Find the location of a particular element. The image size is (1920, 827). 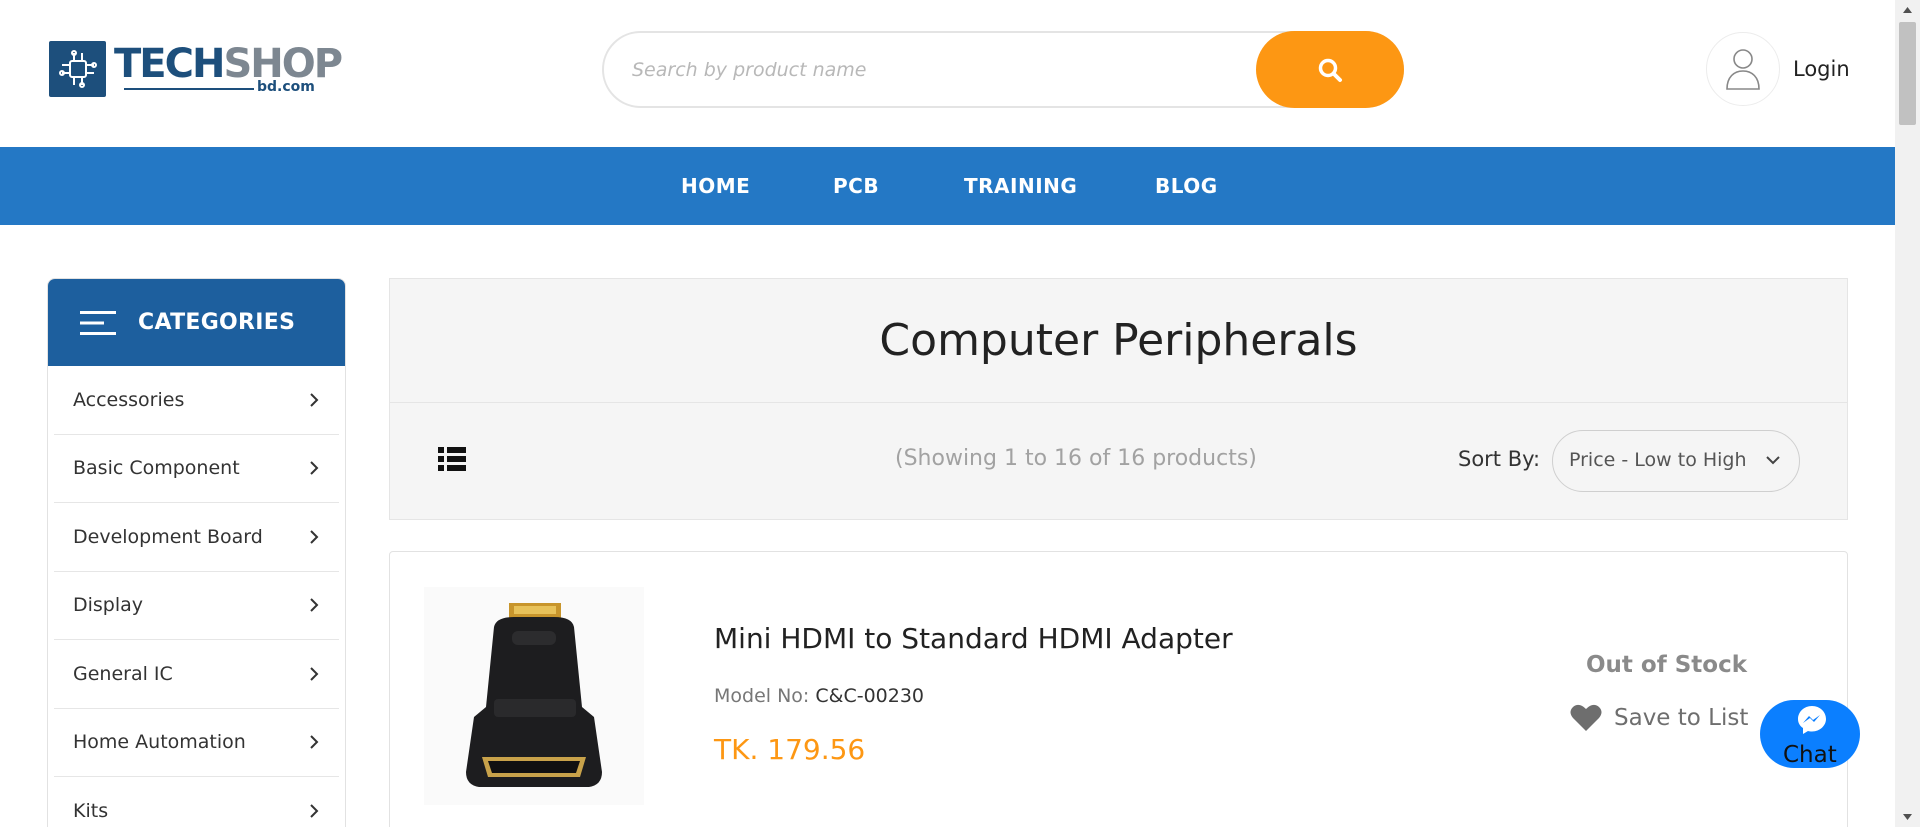

login-link: Login is located at coordinates (1778, 69).